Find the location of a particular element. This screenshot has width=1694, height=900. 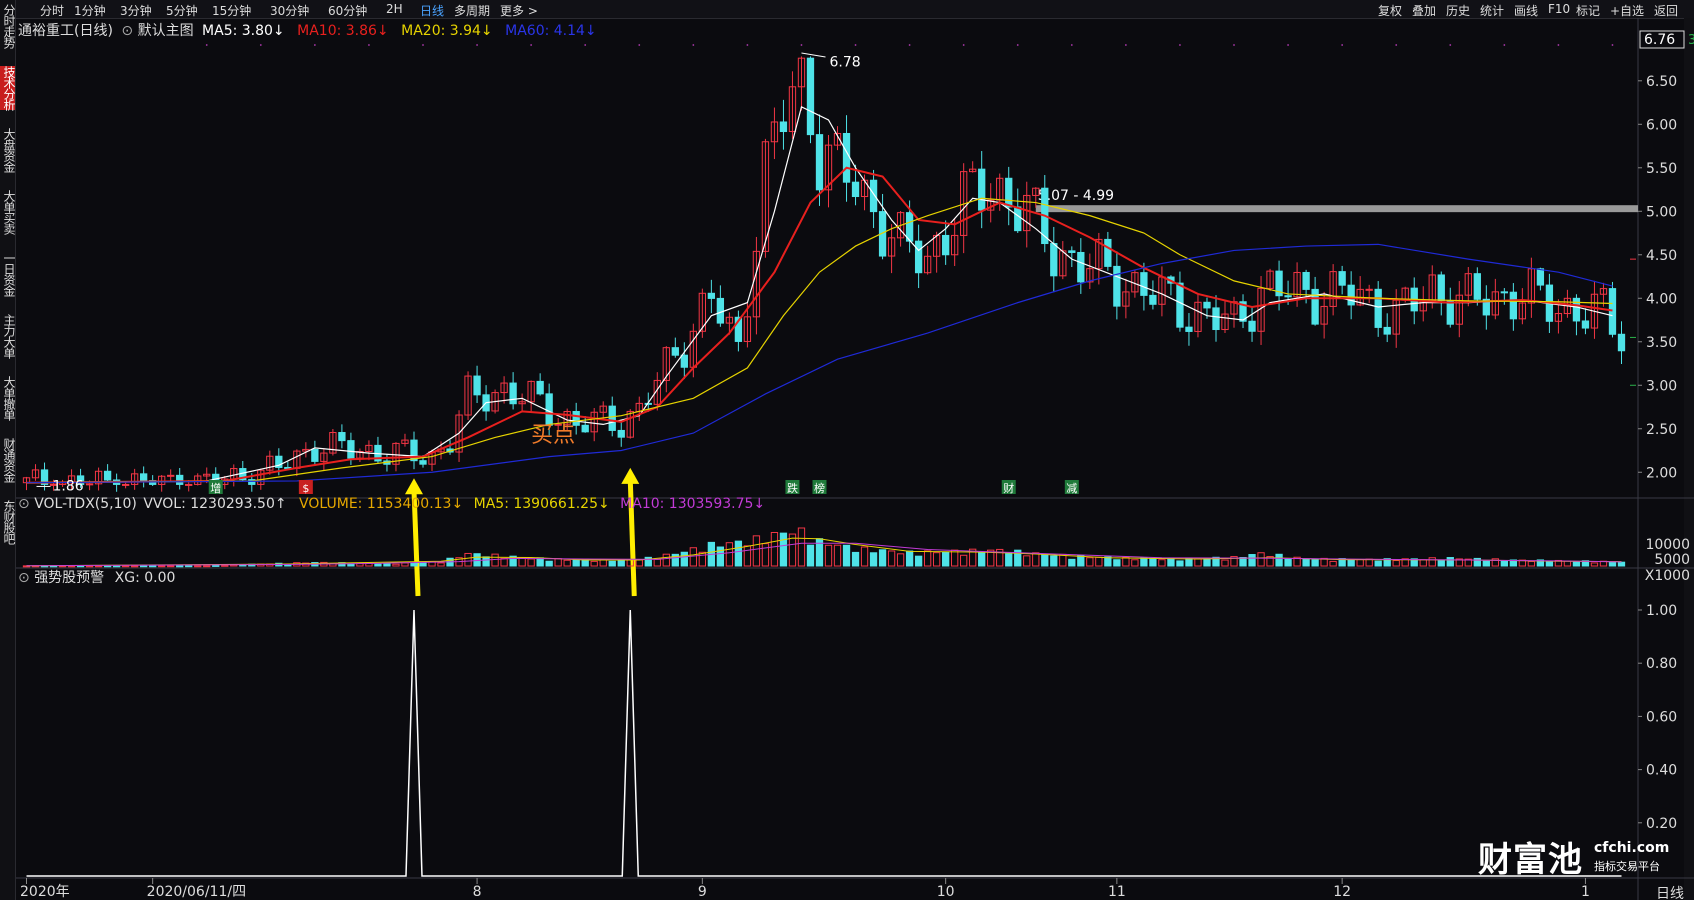

stock-name: 通裕重工(日线) is located at coordinates (65, 31).